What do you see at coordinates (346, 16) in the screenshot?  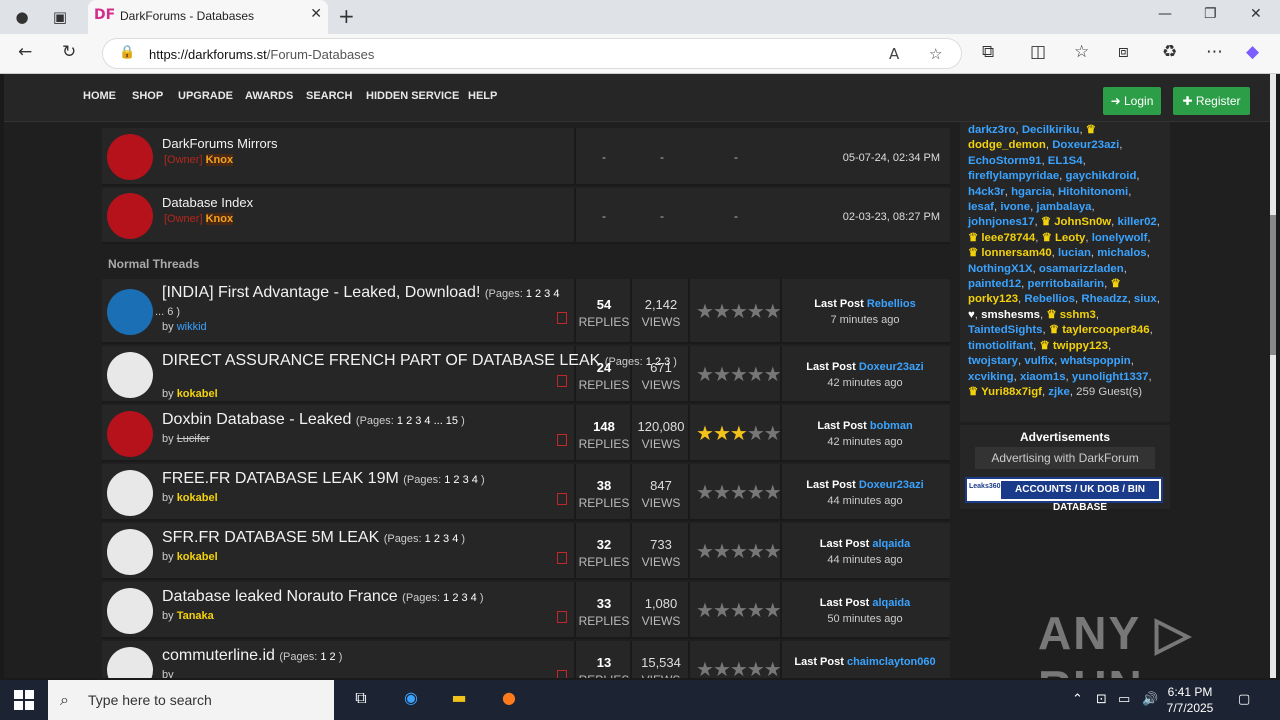 I see `new-tab-icon: +` at bounding box center [346, 16].